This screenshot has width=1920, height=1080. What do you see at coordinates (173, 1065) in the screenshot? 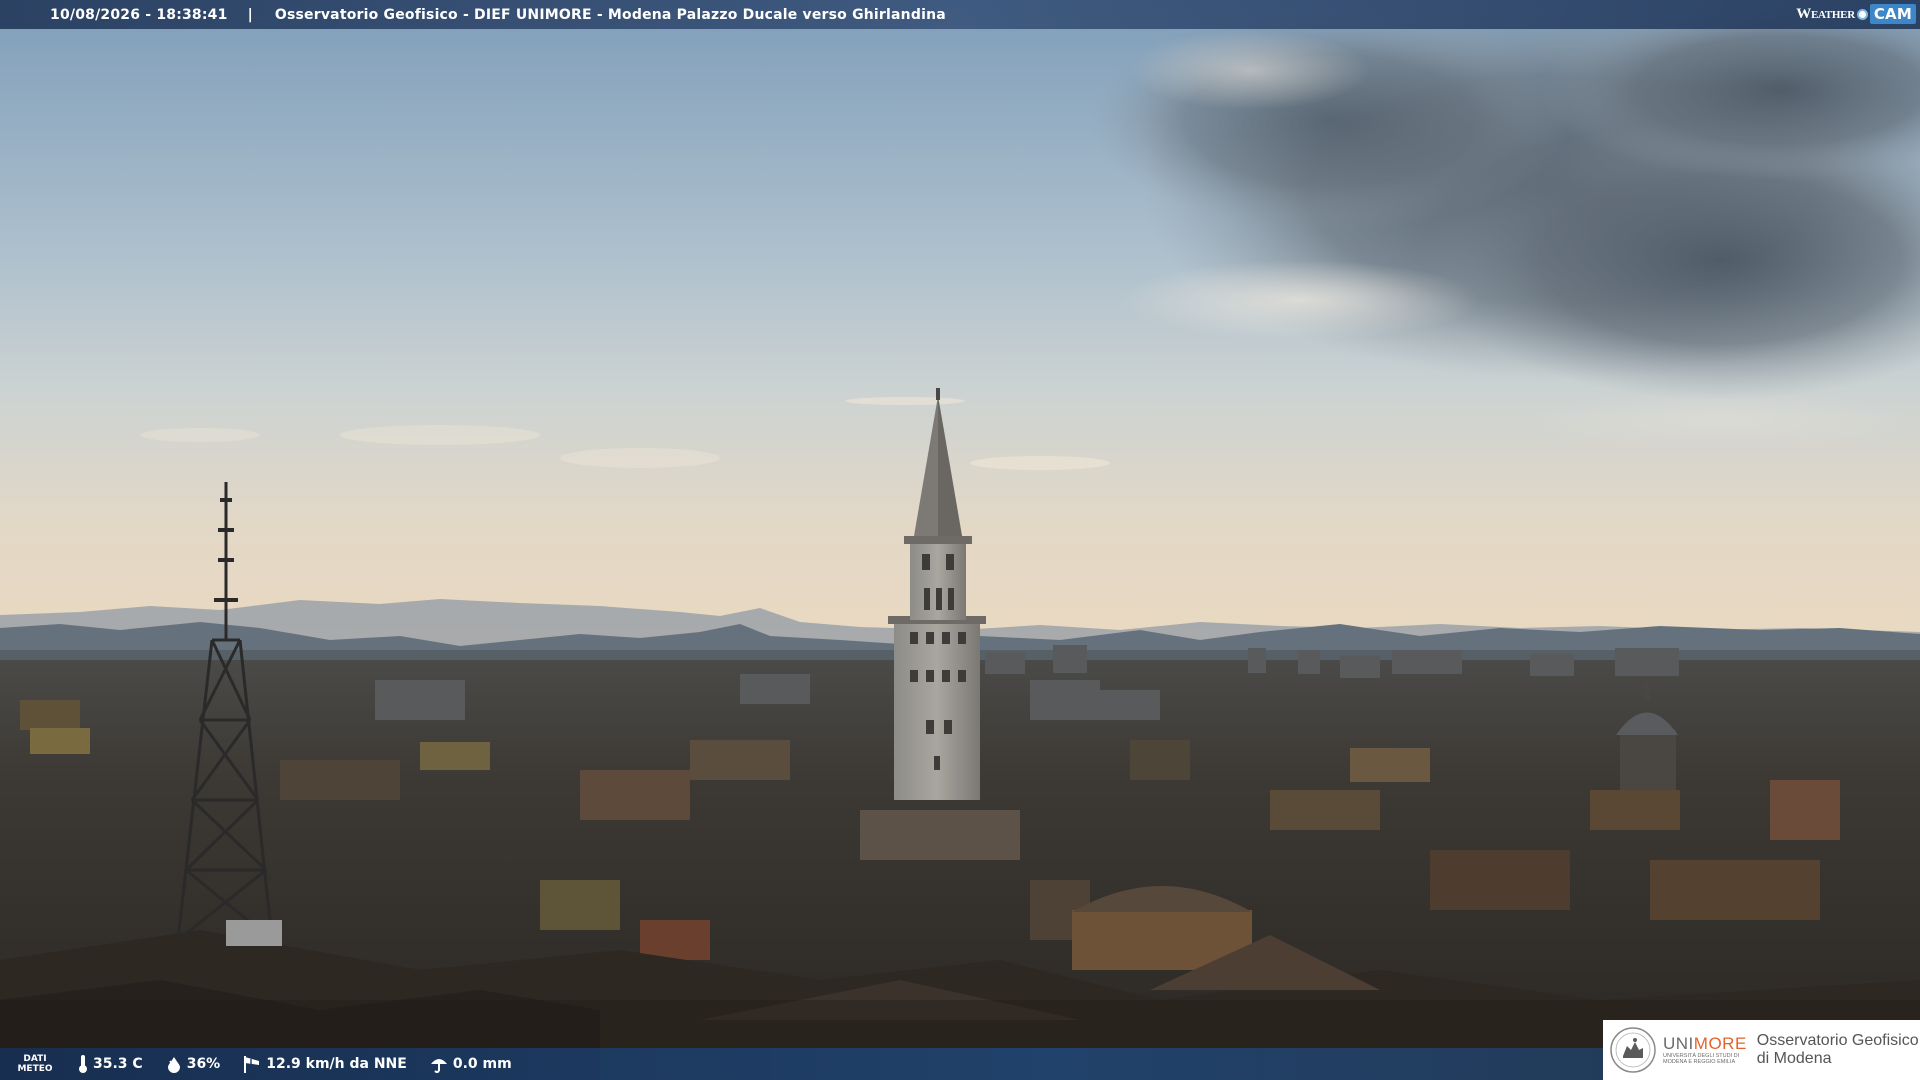
I see `water-drop-icon` at bounding box center [173, 1065].